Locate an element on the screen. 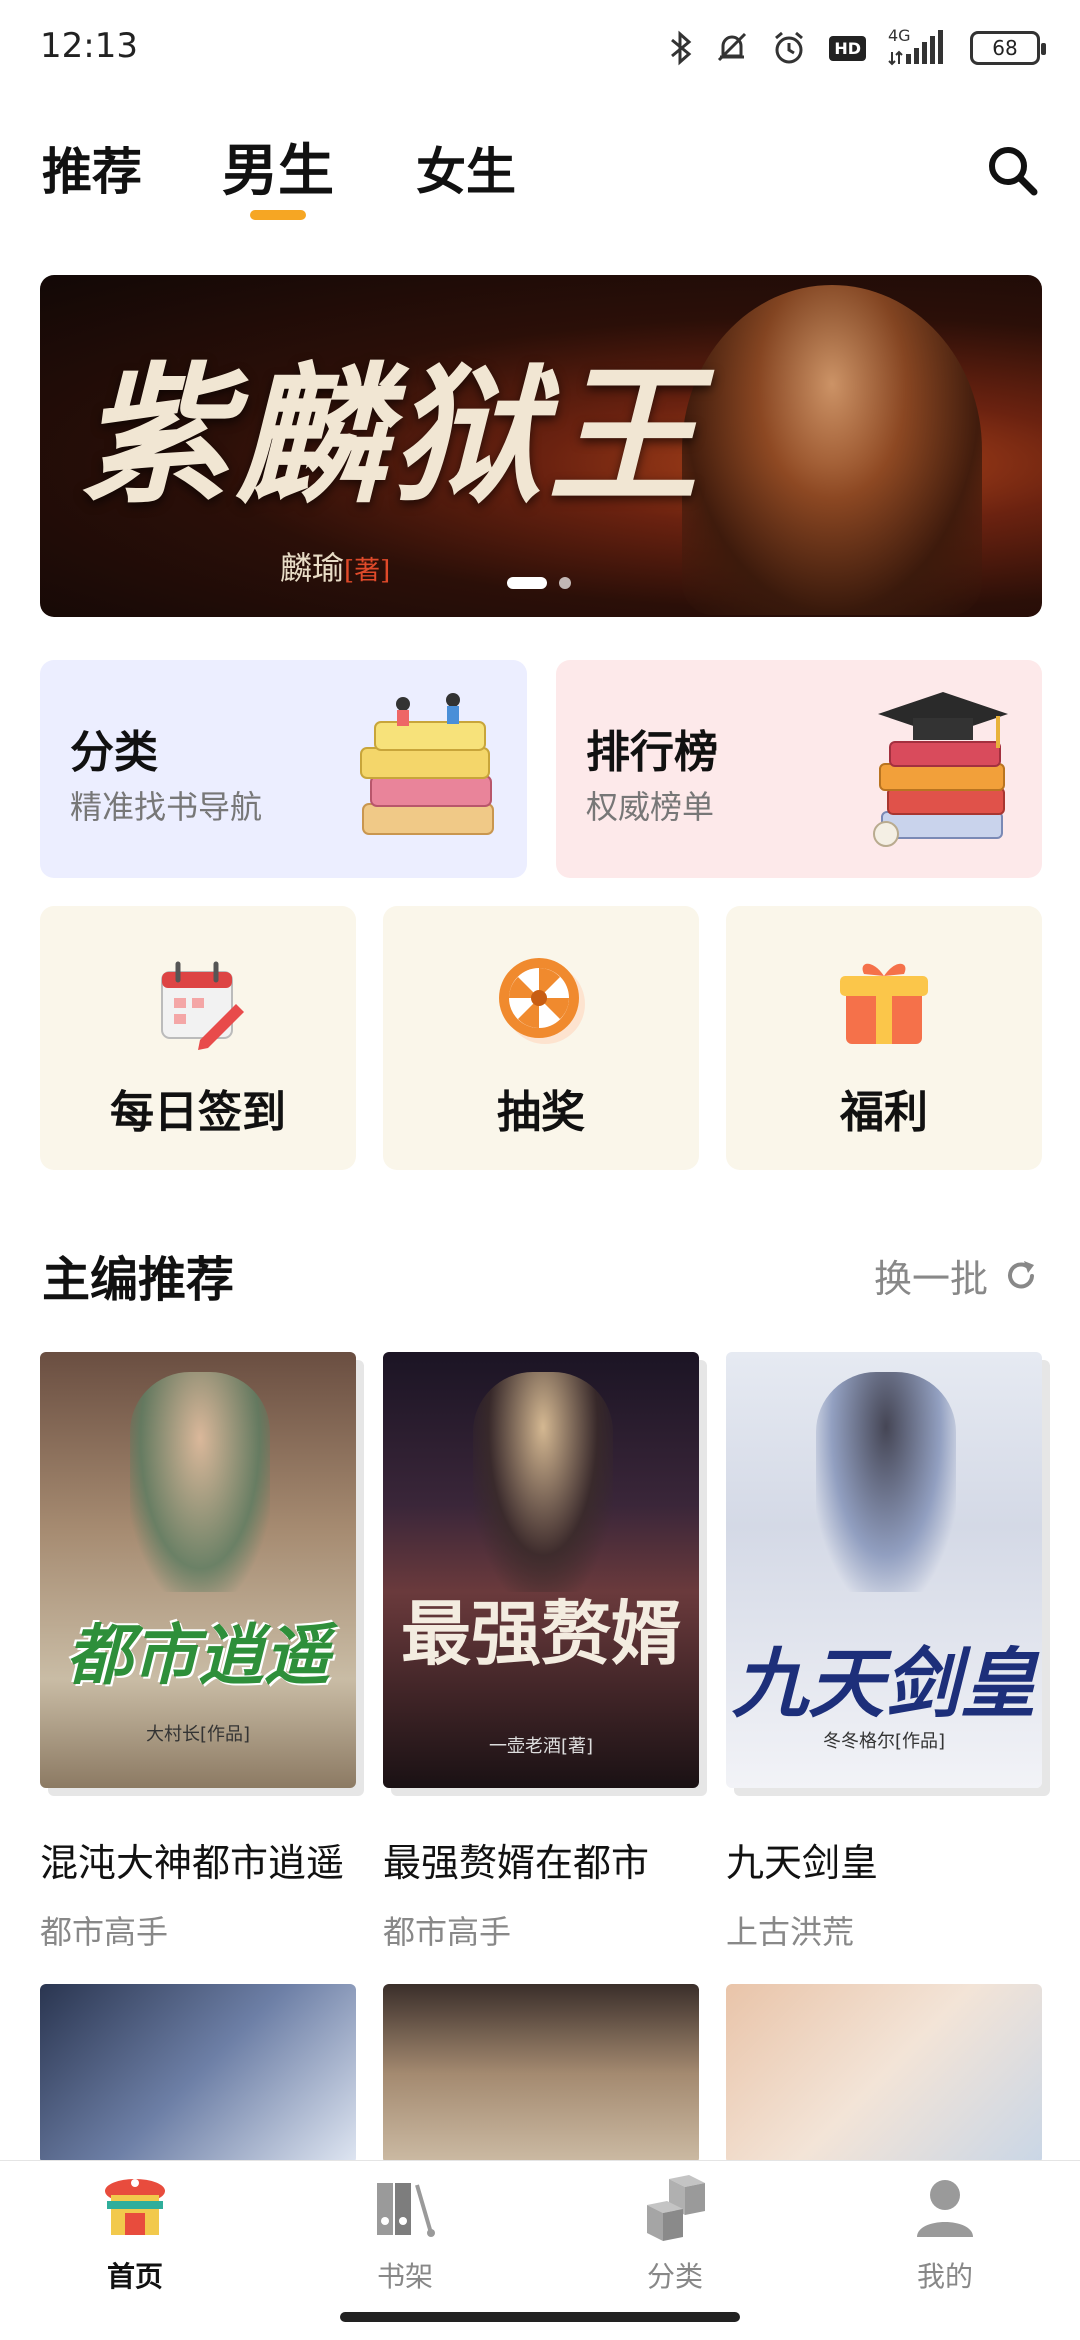 The height and width of the screenshot is (2340, 1080). hd-icon: HD is located at coordinates (847, 48).